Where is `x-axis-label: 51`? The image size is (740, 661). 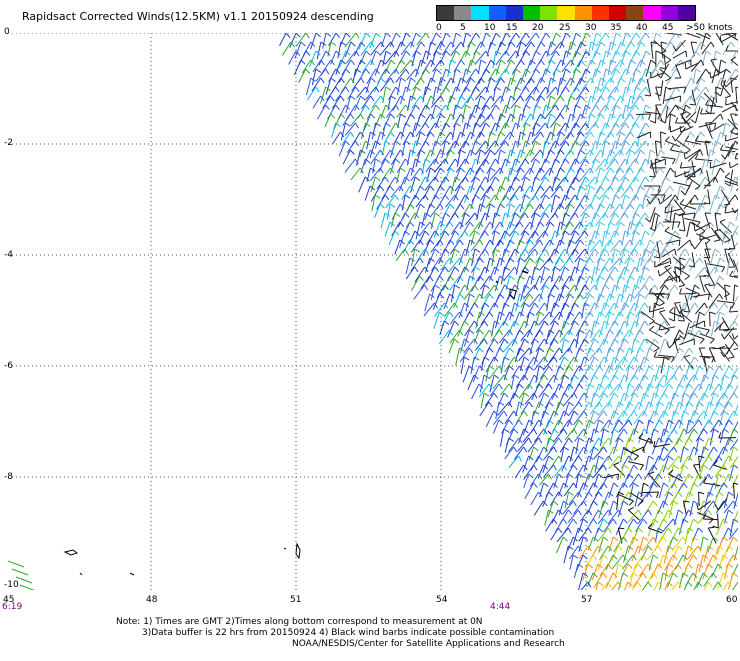
x-axis-label: 51 is located at coordinates (295, 600).